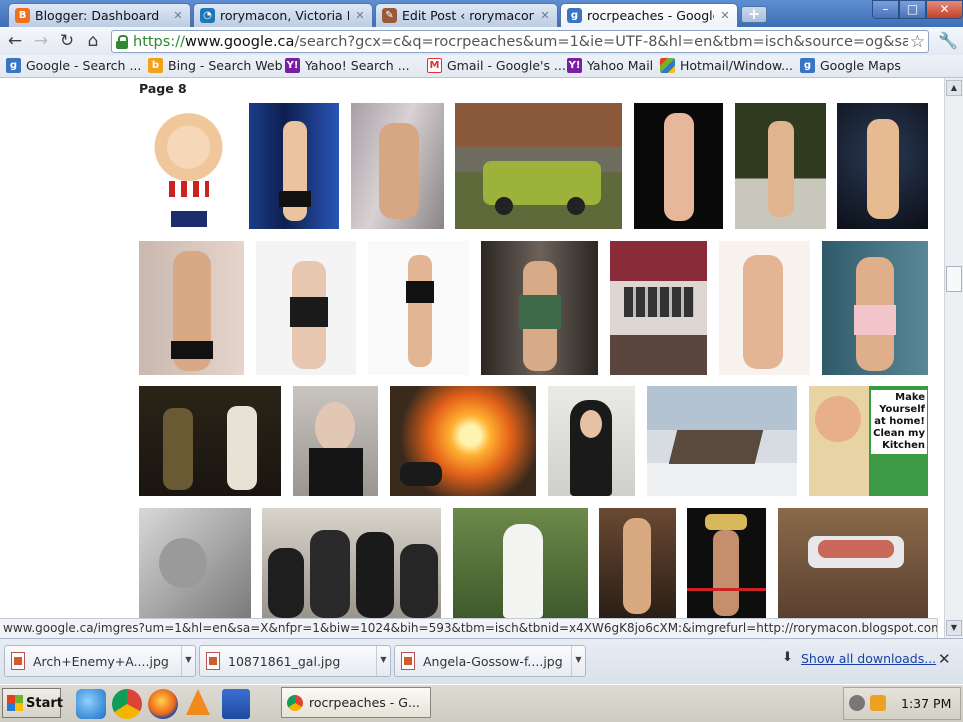  I want to click on bookmark-yahoo-mail: Y! Yahoo Mail, so click(610, 65).